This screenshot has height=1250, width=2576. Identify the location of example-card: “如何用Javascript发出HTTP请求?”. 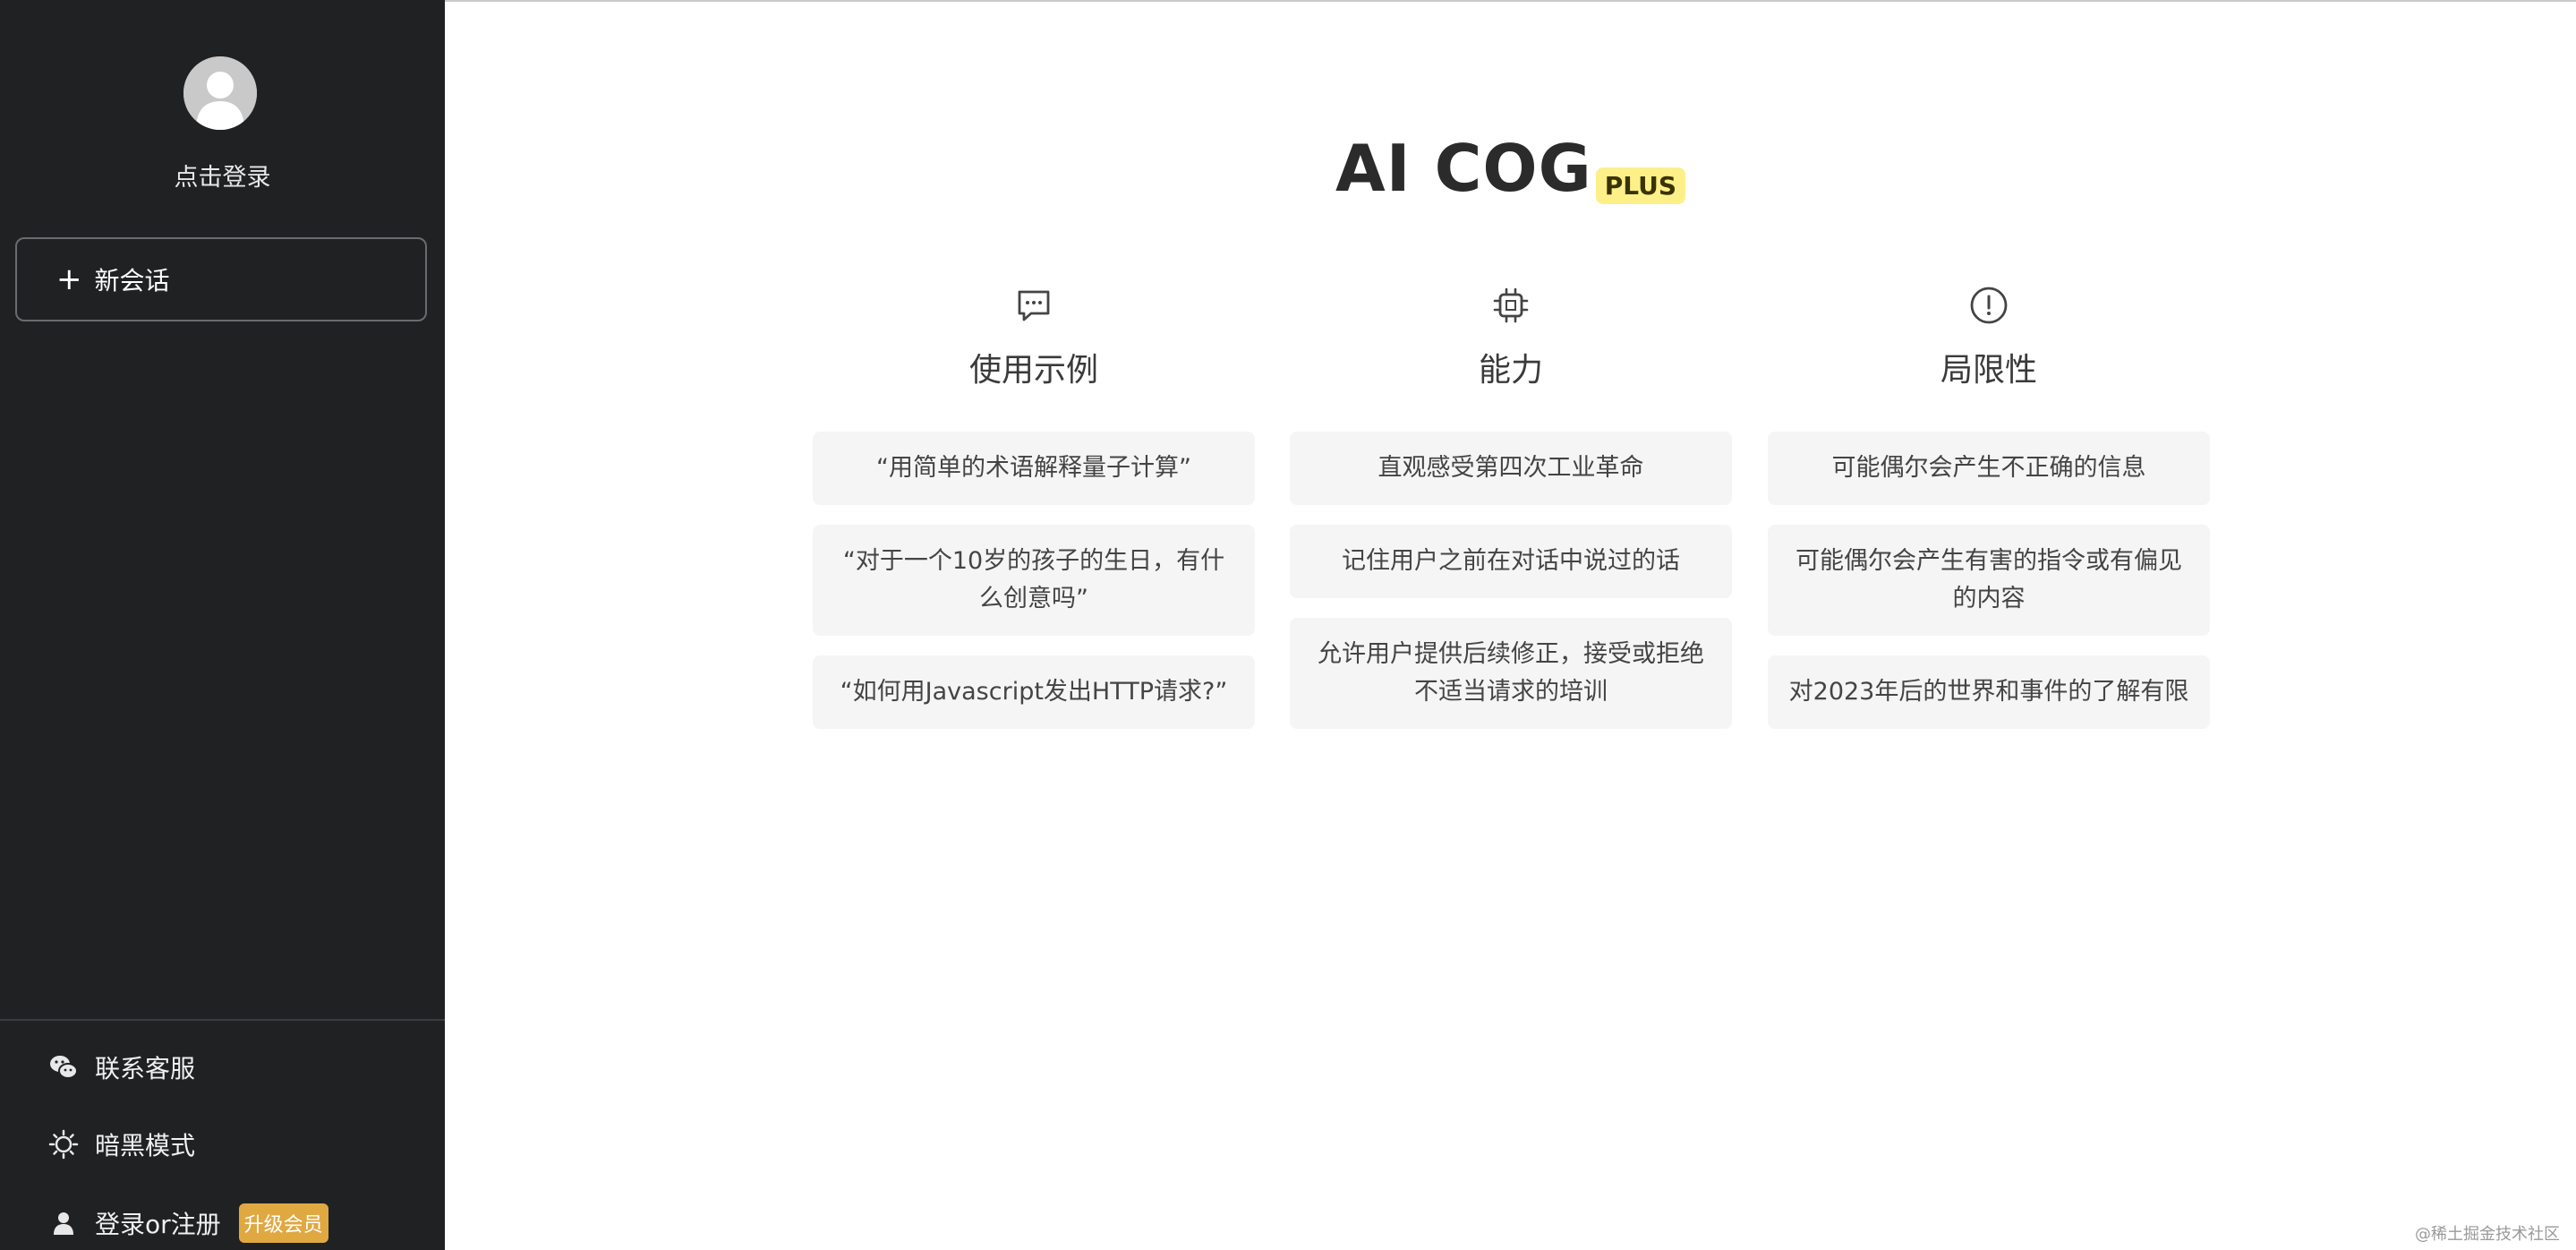
(1034, 692).